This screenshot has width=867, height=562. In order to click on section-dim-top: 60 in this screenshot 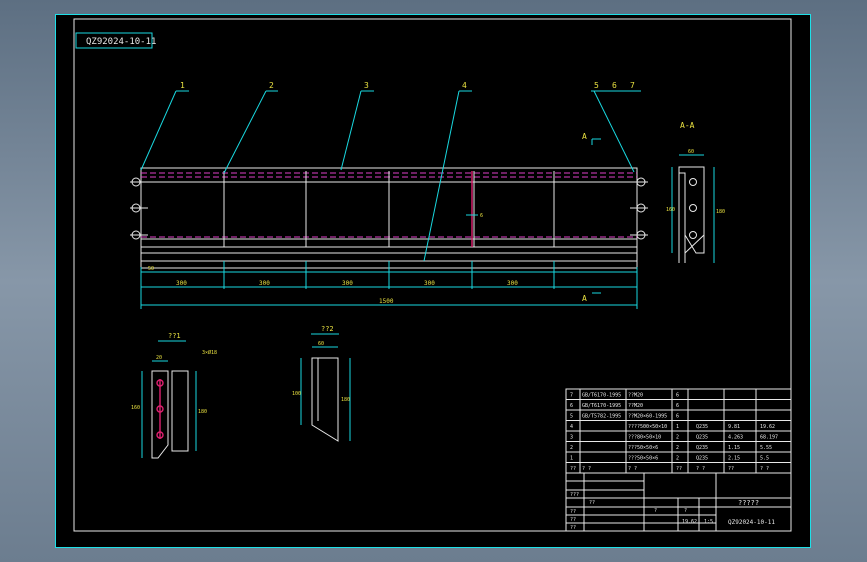, I will do `click(691, 152)`.